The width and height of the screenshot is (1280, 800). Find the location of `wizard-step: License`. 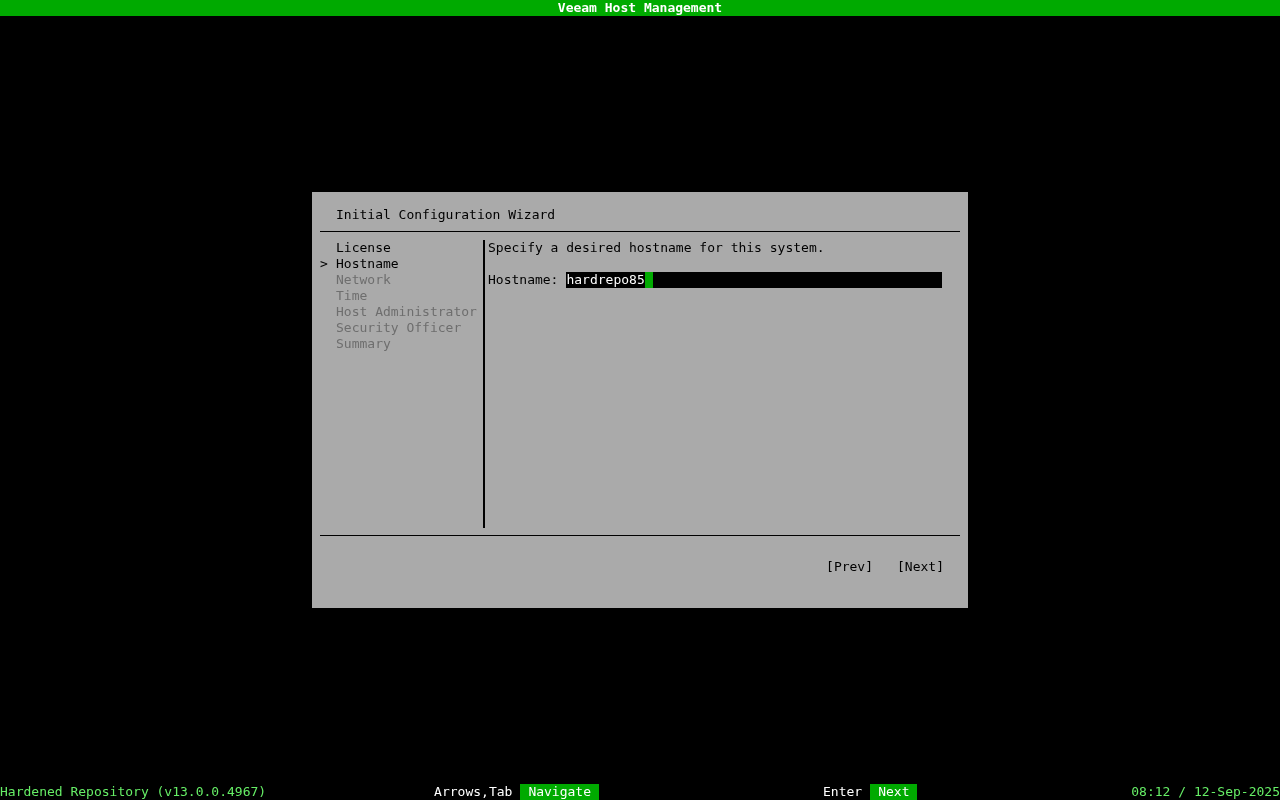

wizard-step: License is located at coordinates (363, 248).